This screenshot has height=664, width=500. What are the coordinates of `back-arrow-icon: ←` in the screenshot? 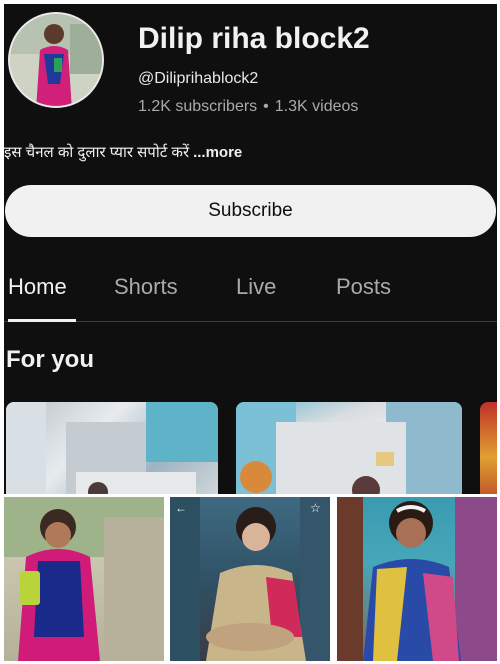 It's located at (181, 508).